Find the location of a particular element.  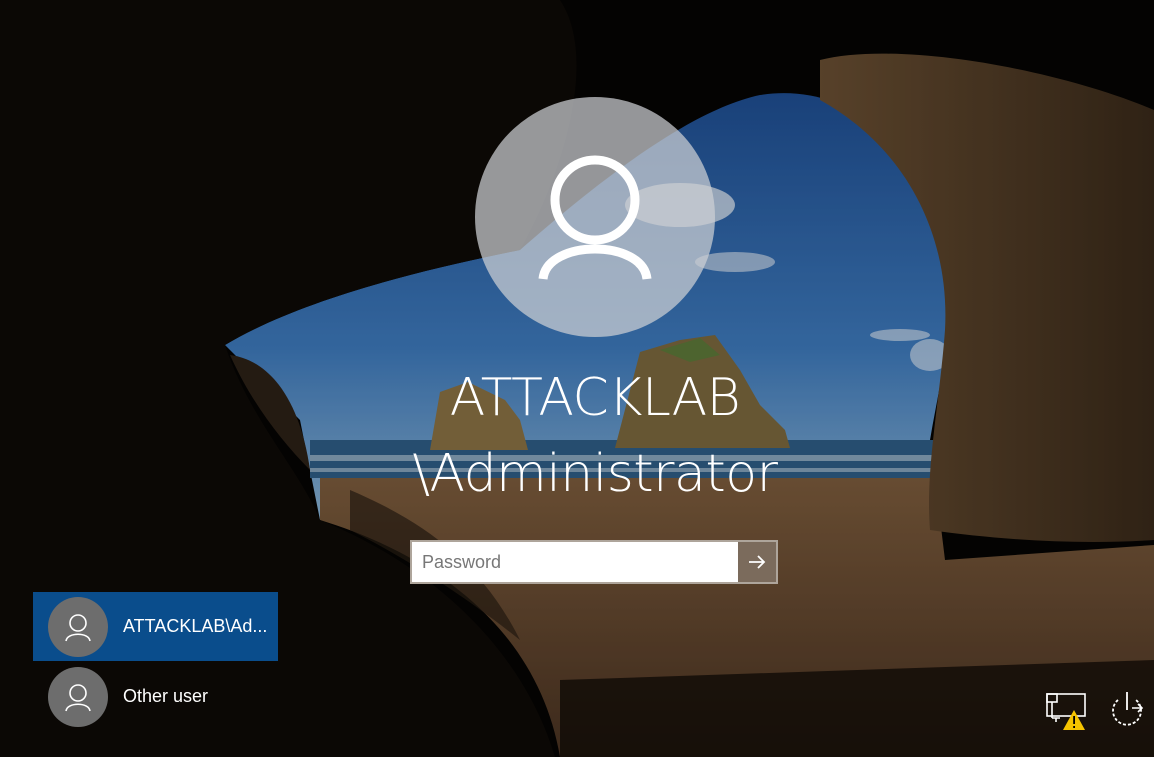

password-box is located at coordinates (594, 562).